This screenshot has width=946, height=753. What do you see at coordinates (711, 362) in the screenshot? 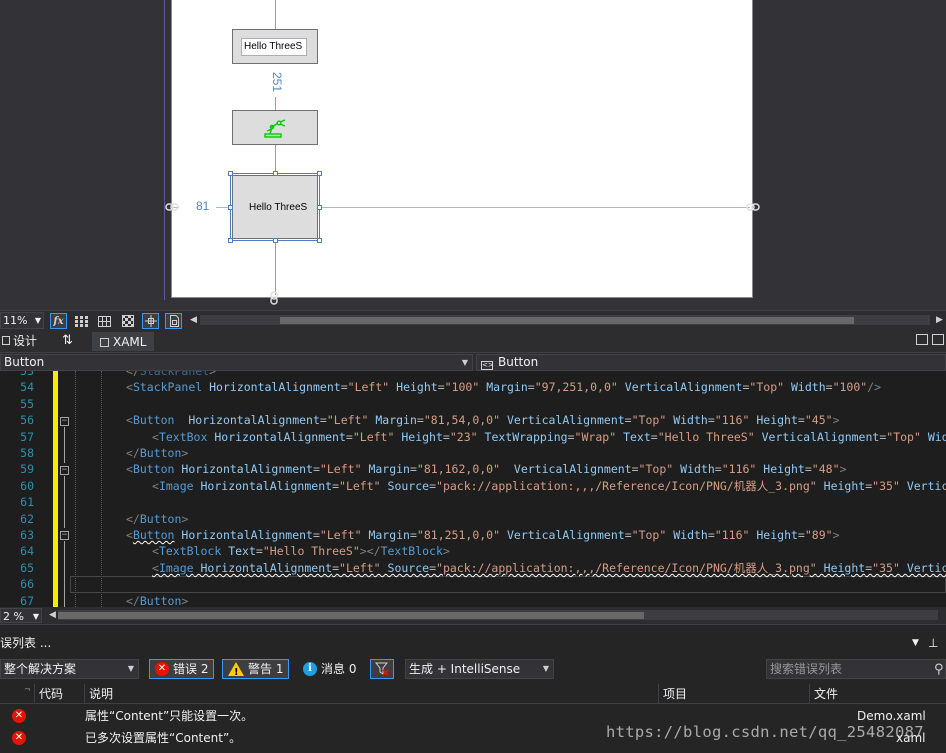
I see `scope-dropdown-right: <> Button` at bounding box center [711, 362].